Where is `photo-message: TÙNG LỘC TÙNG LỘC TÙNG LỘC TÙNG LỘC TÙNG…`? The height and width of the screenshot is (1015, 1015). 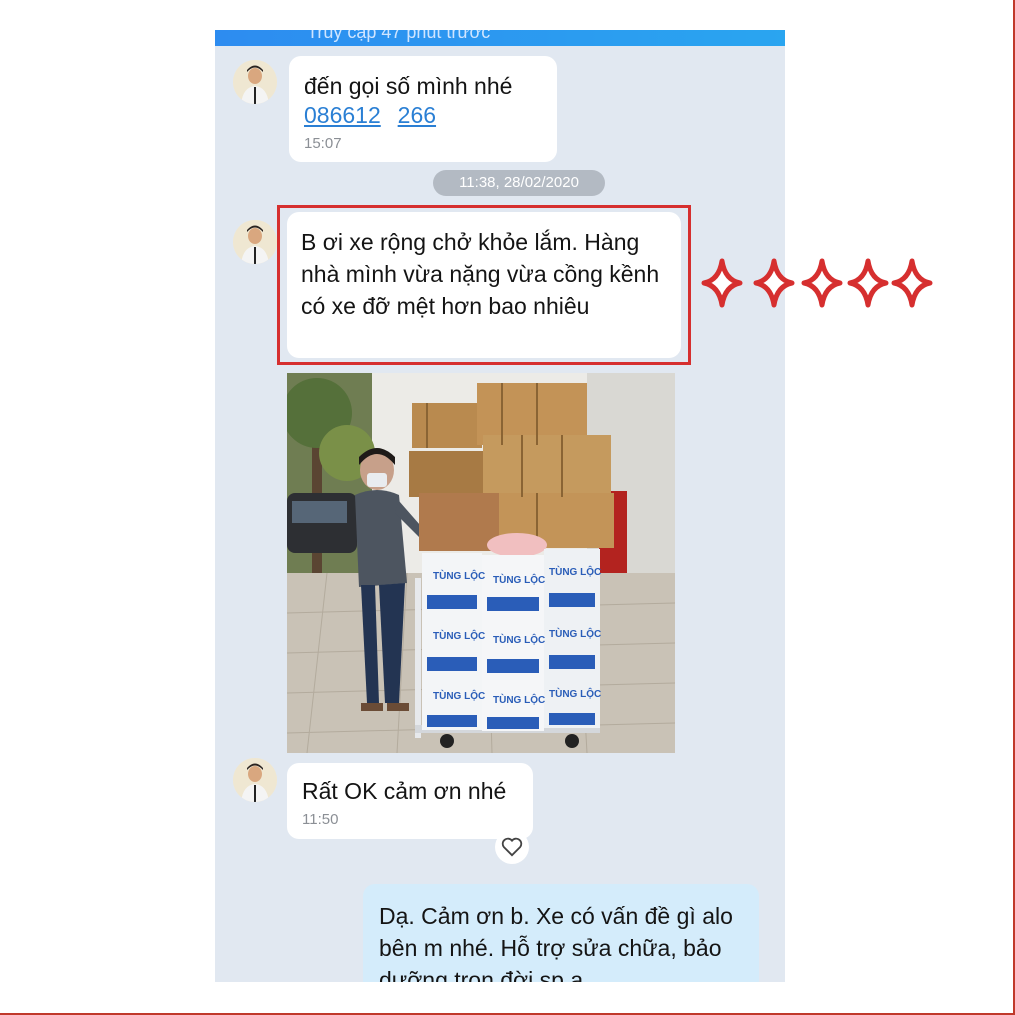
photo-message: TÙNG LỘC TÙNG LỘC TÙNG LỘC TÙNG LỘC TÙNG… is located at coordinates (481, 563).